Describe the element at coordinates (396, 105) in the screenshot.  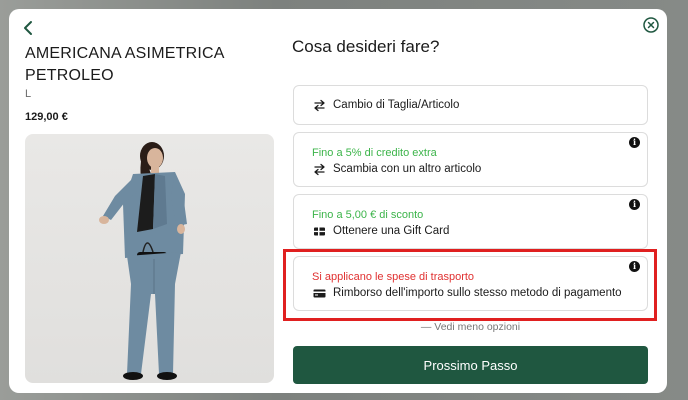
I see `option-label: Cambio di Taglia/Articolo` at that location.